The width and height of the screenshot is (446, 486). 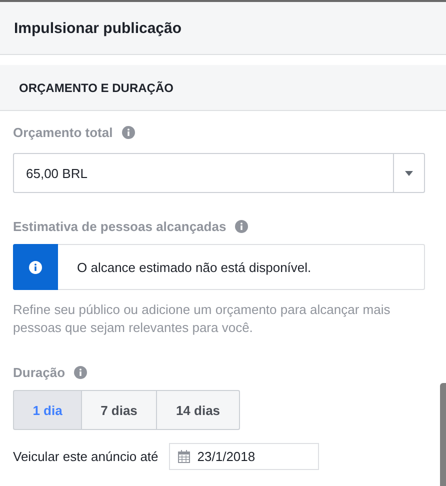 What do you see at coordinates (226, 456) in the screenshot?
I see `date-value: 23/1/2018` at bounding box center [226, 456].